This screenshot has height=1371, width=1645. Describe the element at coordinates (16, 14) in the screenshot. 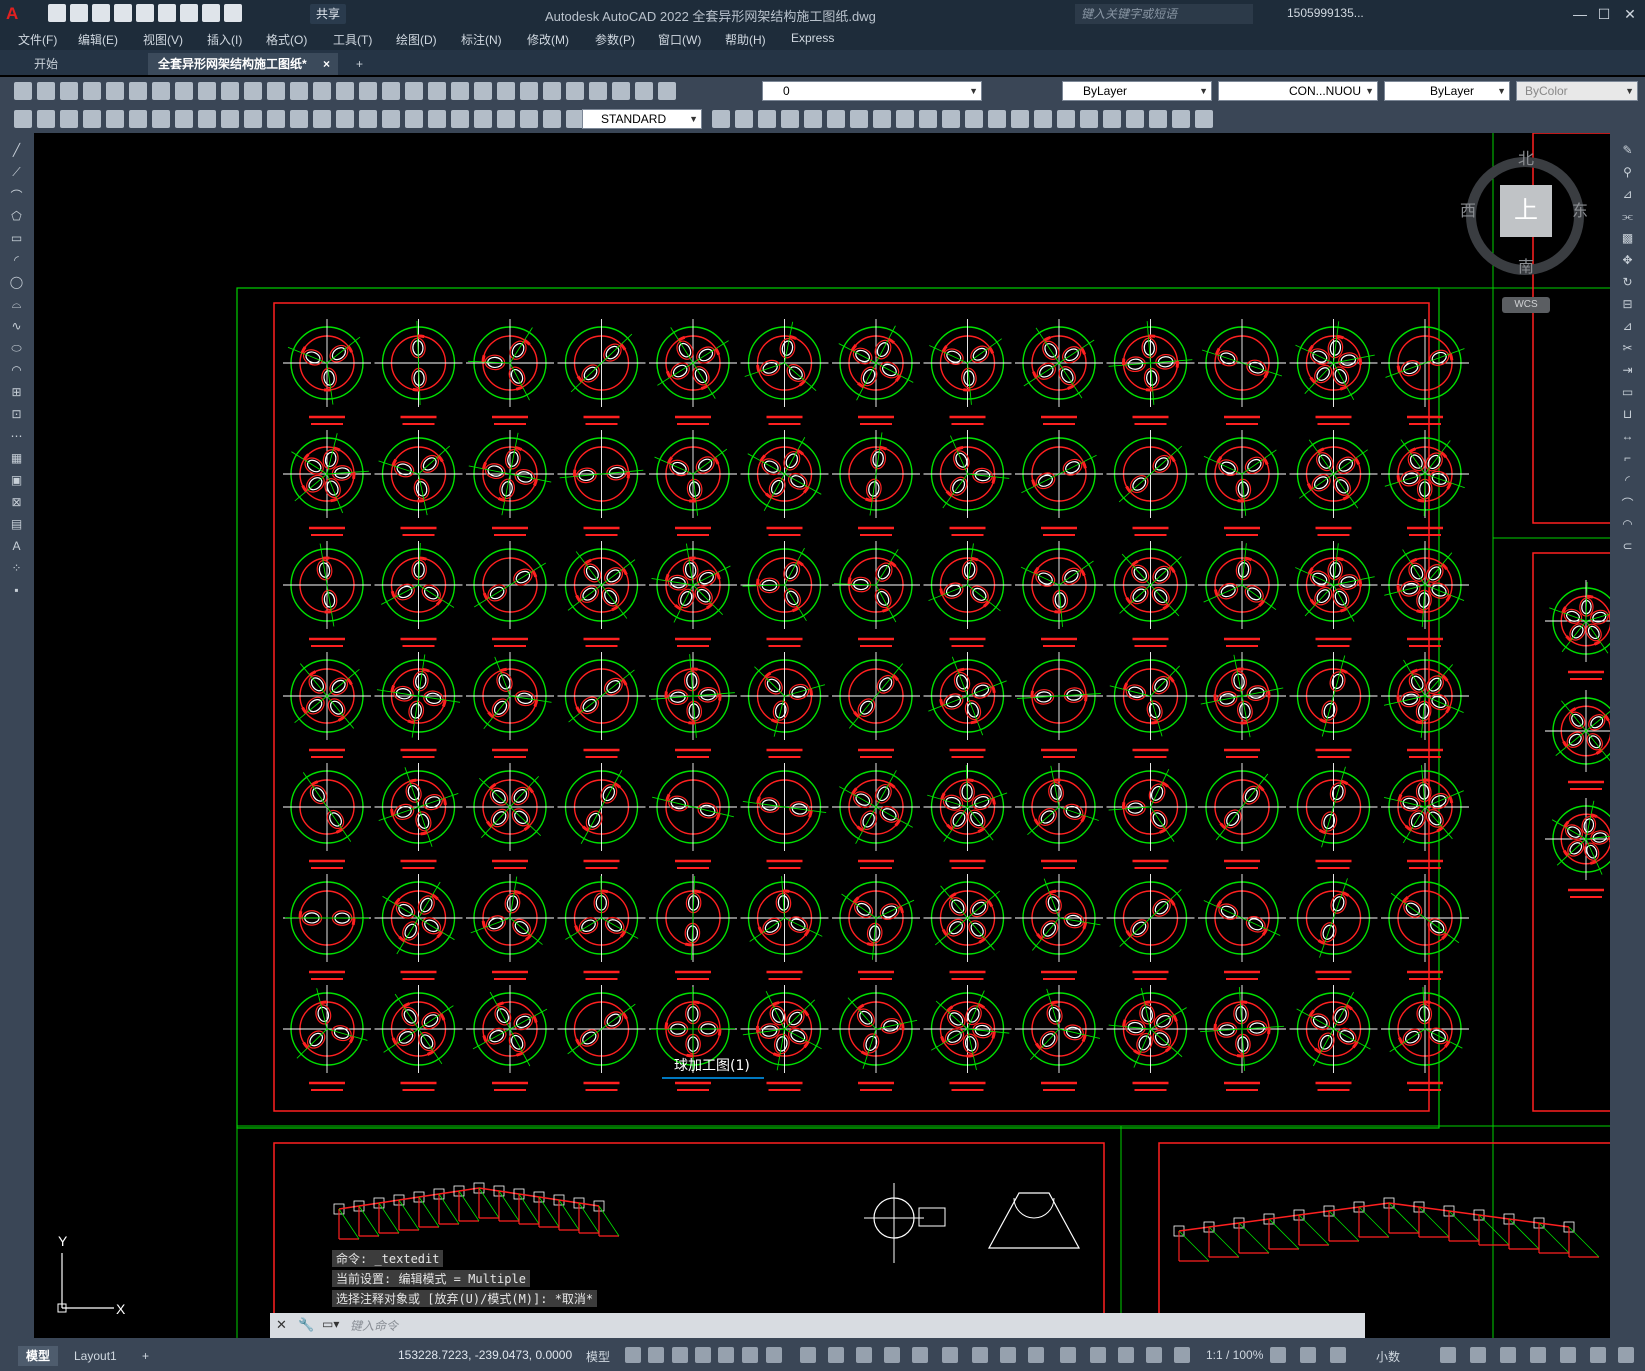

I see `autocad-logo-icon: A` at that location.